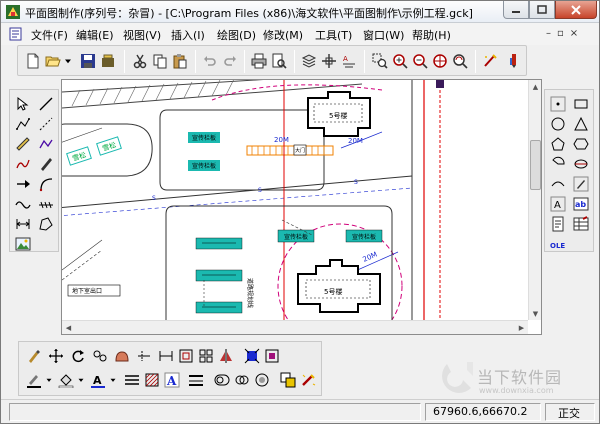 This screenshot has height=424, width=600. Describe the element at coordinates (98, 380) in the screenshot. I see `font-color-button: A` at that location.